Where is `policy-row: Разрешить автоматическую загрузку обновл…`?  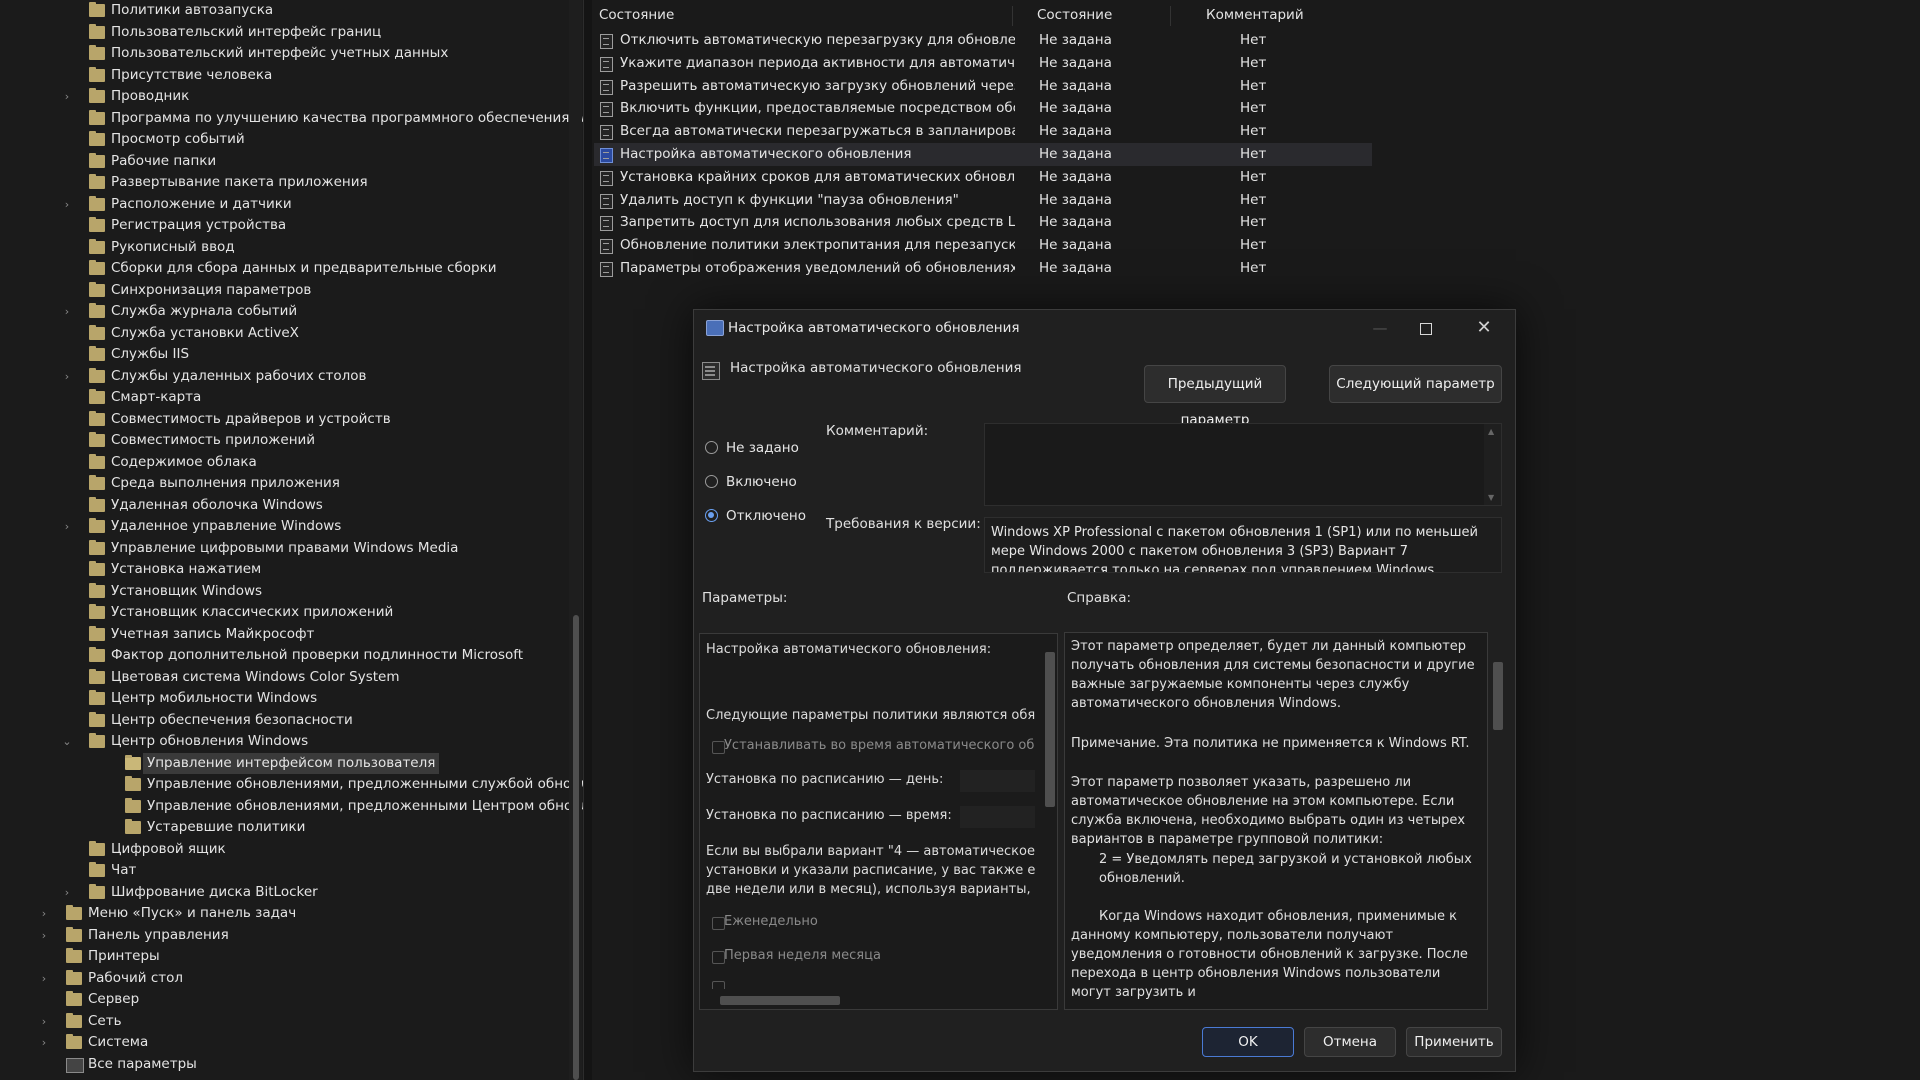
policy-row: Разрешить автоматическую загрузку обновл… is located at coordinates (983, 86).